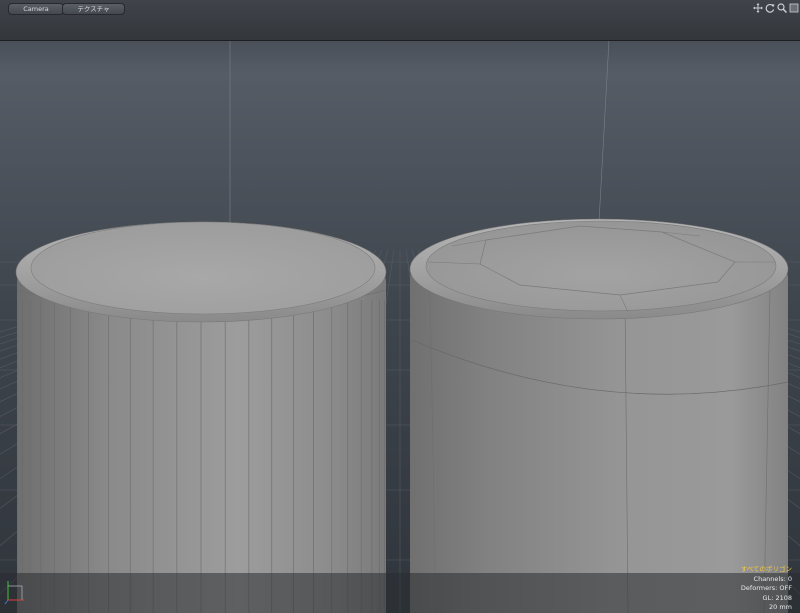  What do you see at coordinates (766, 569) in the screenshot?
I see `selection-mode-label: すべてのポリゴン` at bounding box center [766, 569].